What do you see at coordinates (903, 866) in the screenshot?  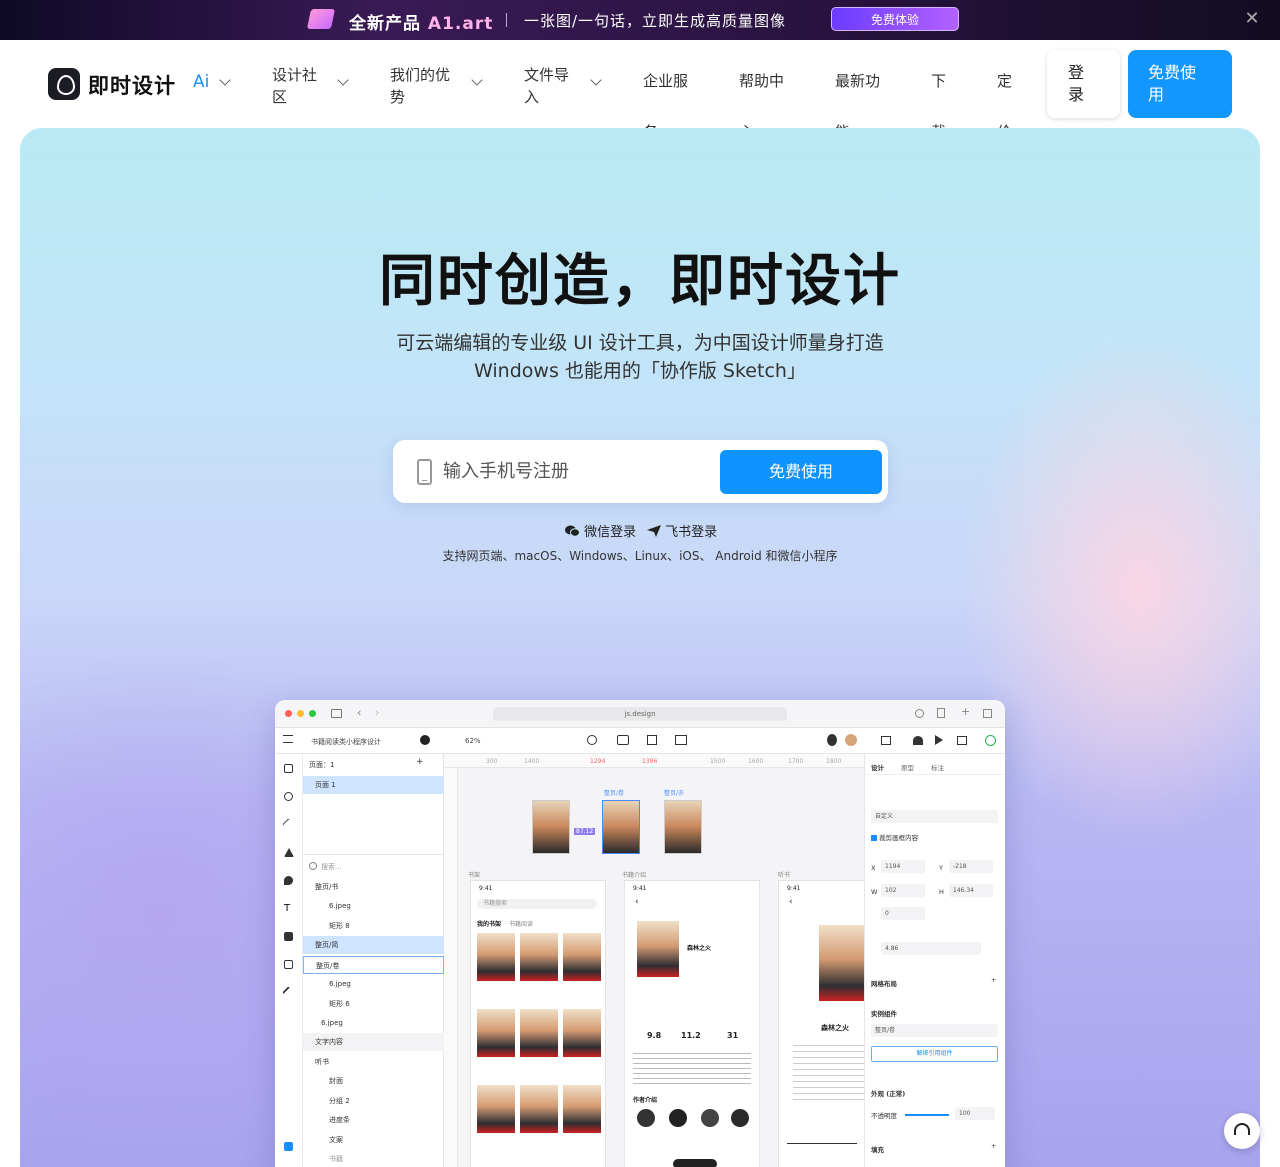 I see `x-input: 1194` at bounding box center [903, 866].